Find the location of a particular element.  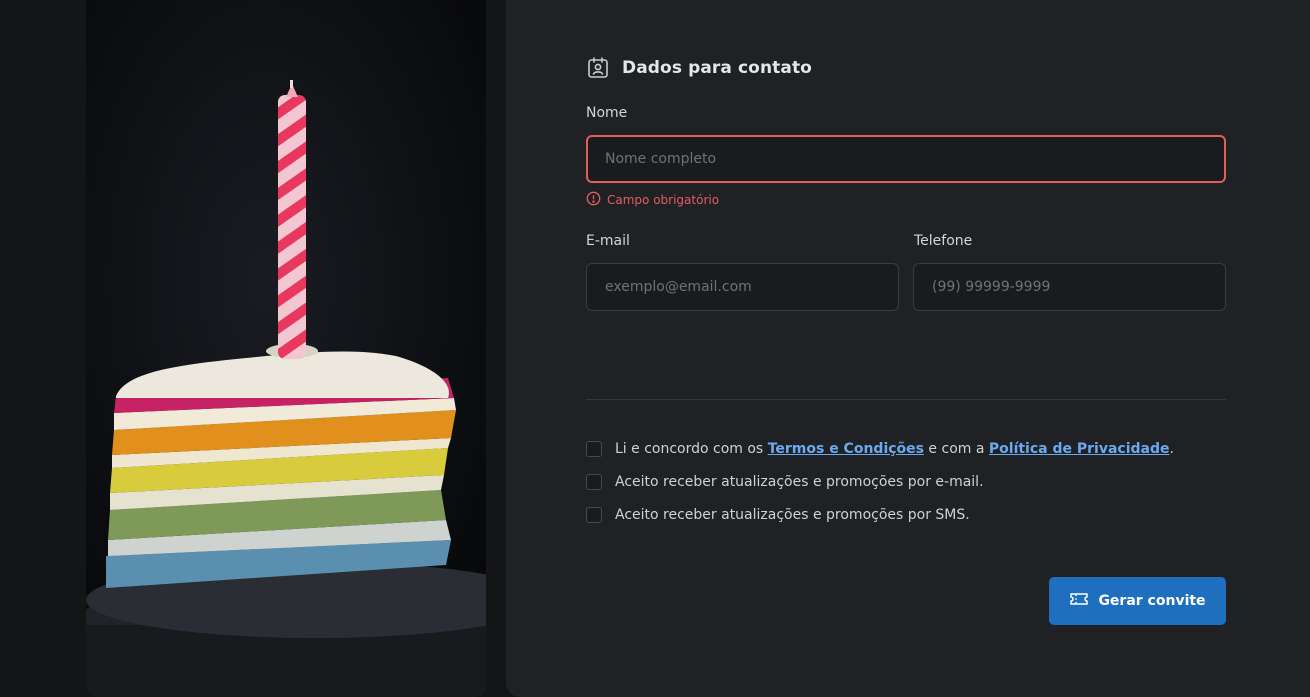

terms-prefix: Li e concordo com os is located at coordinates (691, 449).